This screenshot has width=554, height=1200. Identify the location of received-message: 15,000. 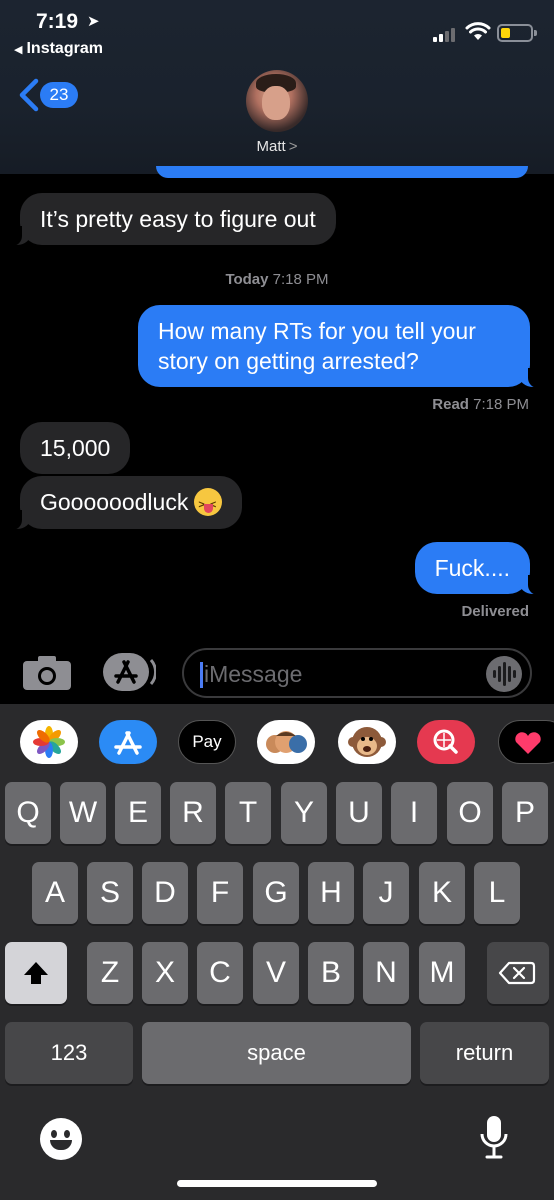
(75, 448).